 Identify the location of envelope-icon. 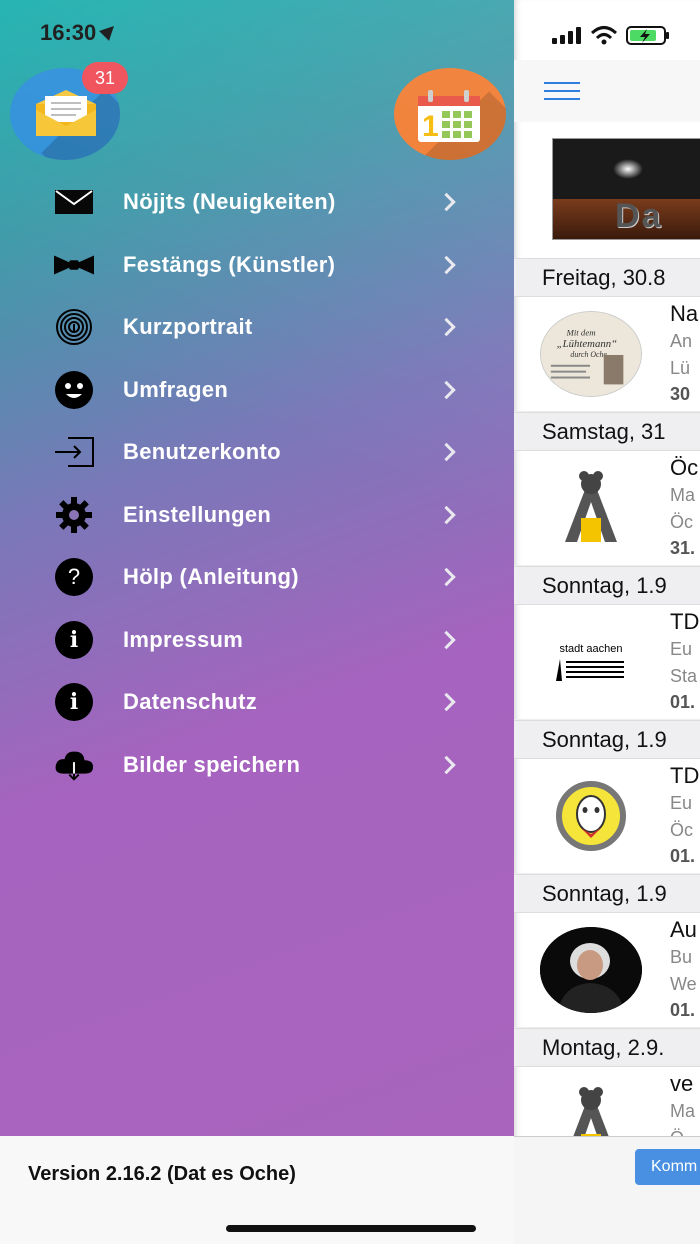
(74, 202).